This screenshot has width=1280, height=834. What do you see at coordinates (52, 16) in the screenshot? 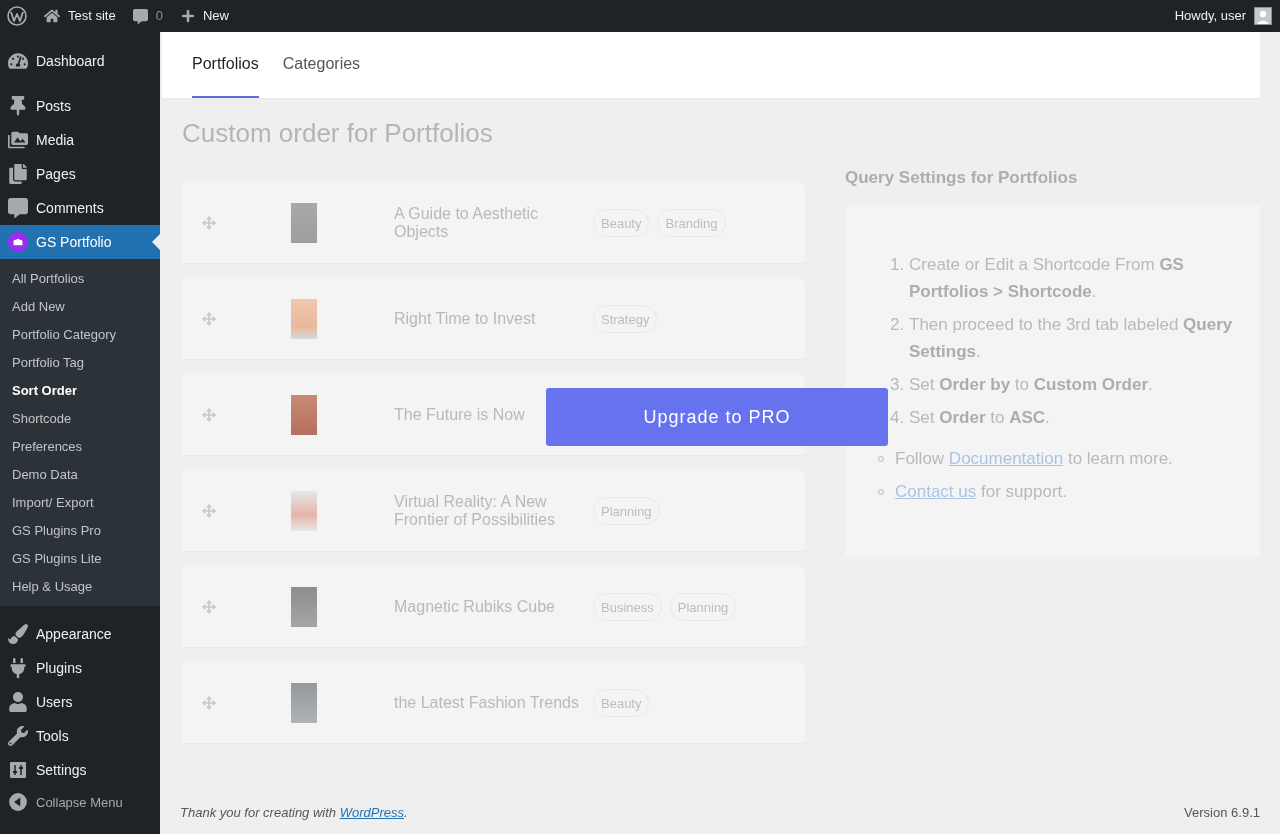
I see `home-icon` at bounding box center [52, 16].